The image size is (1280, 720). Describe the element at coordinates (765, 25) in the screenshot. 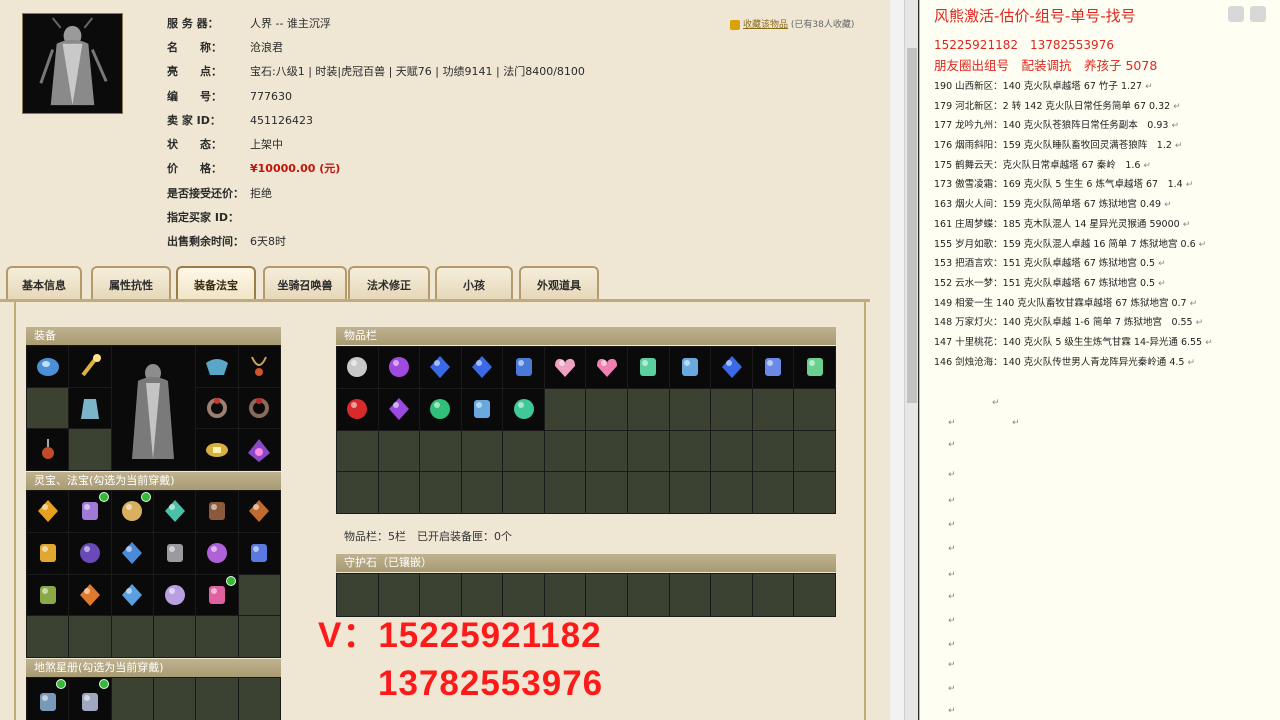

I see `favorite-link: 收藏该物品` at that location.